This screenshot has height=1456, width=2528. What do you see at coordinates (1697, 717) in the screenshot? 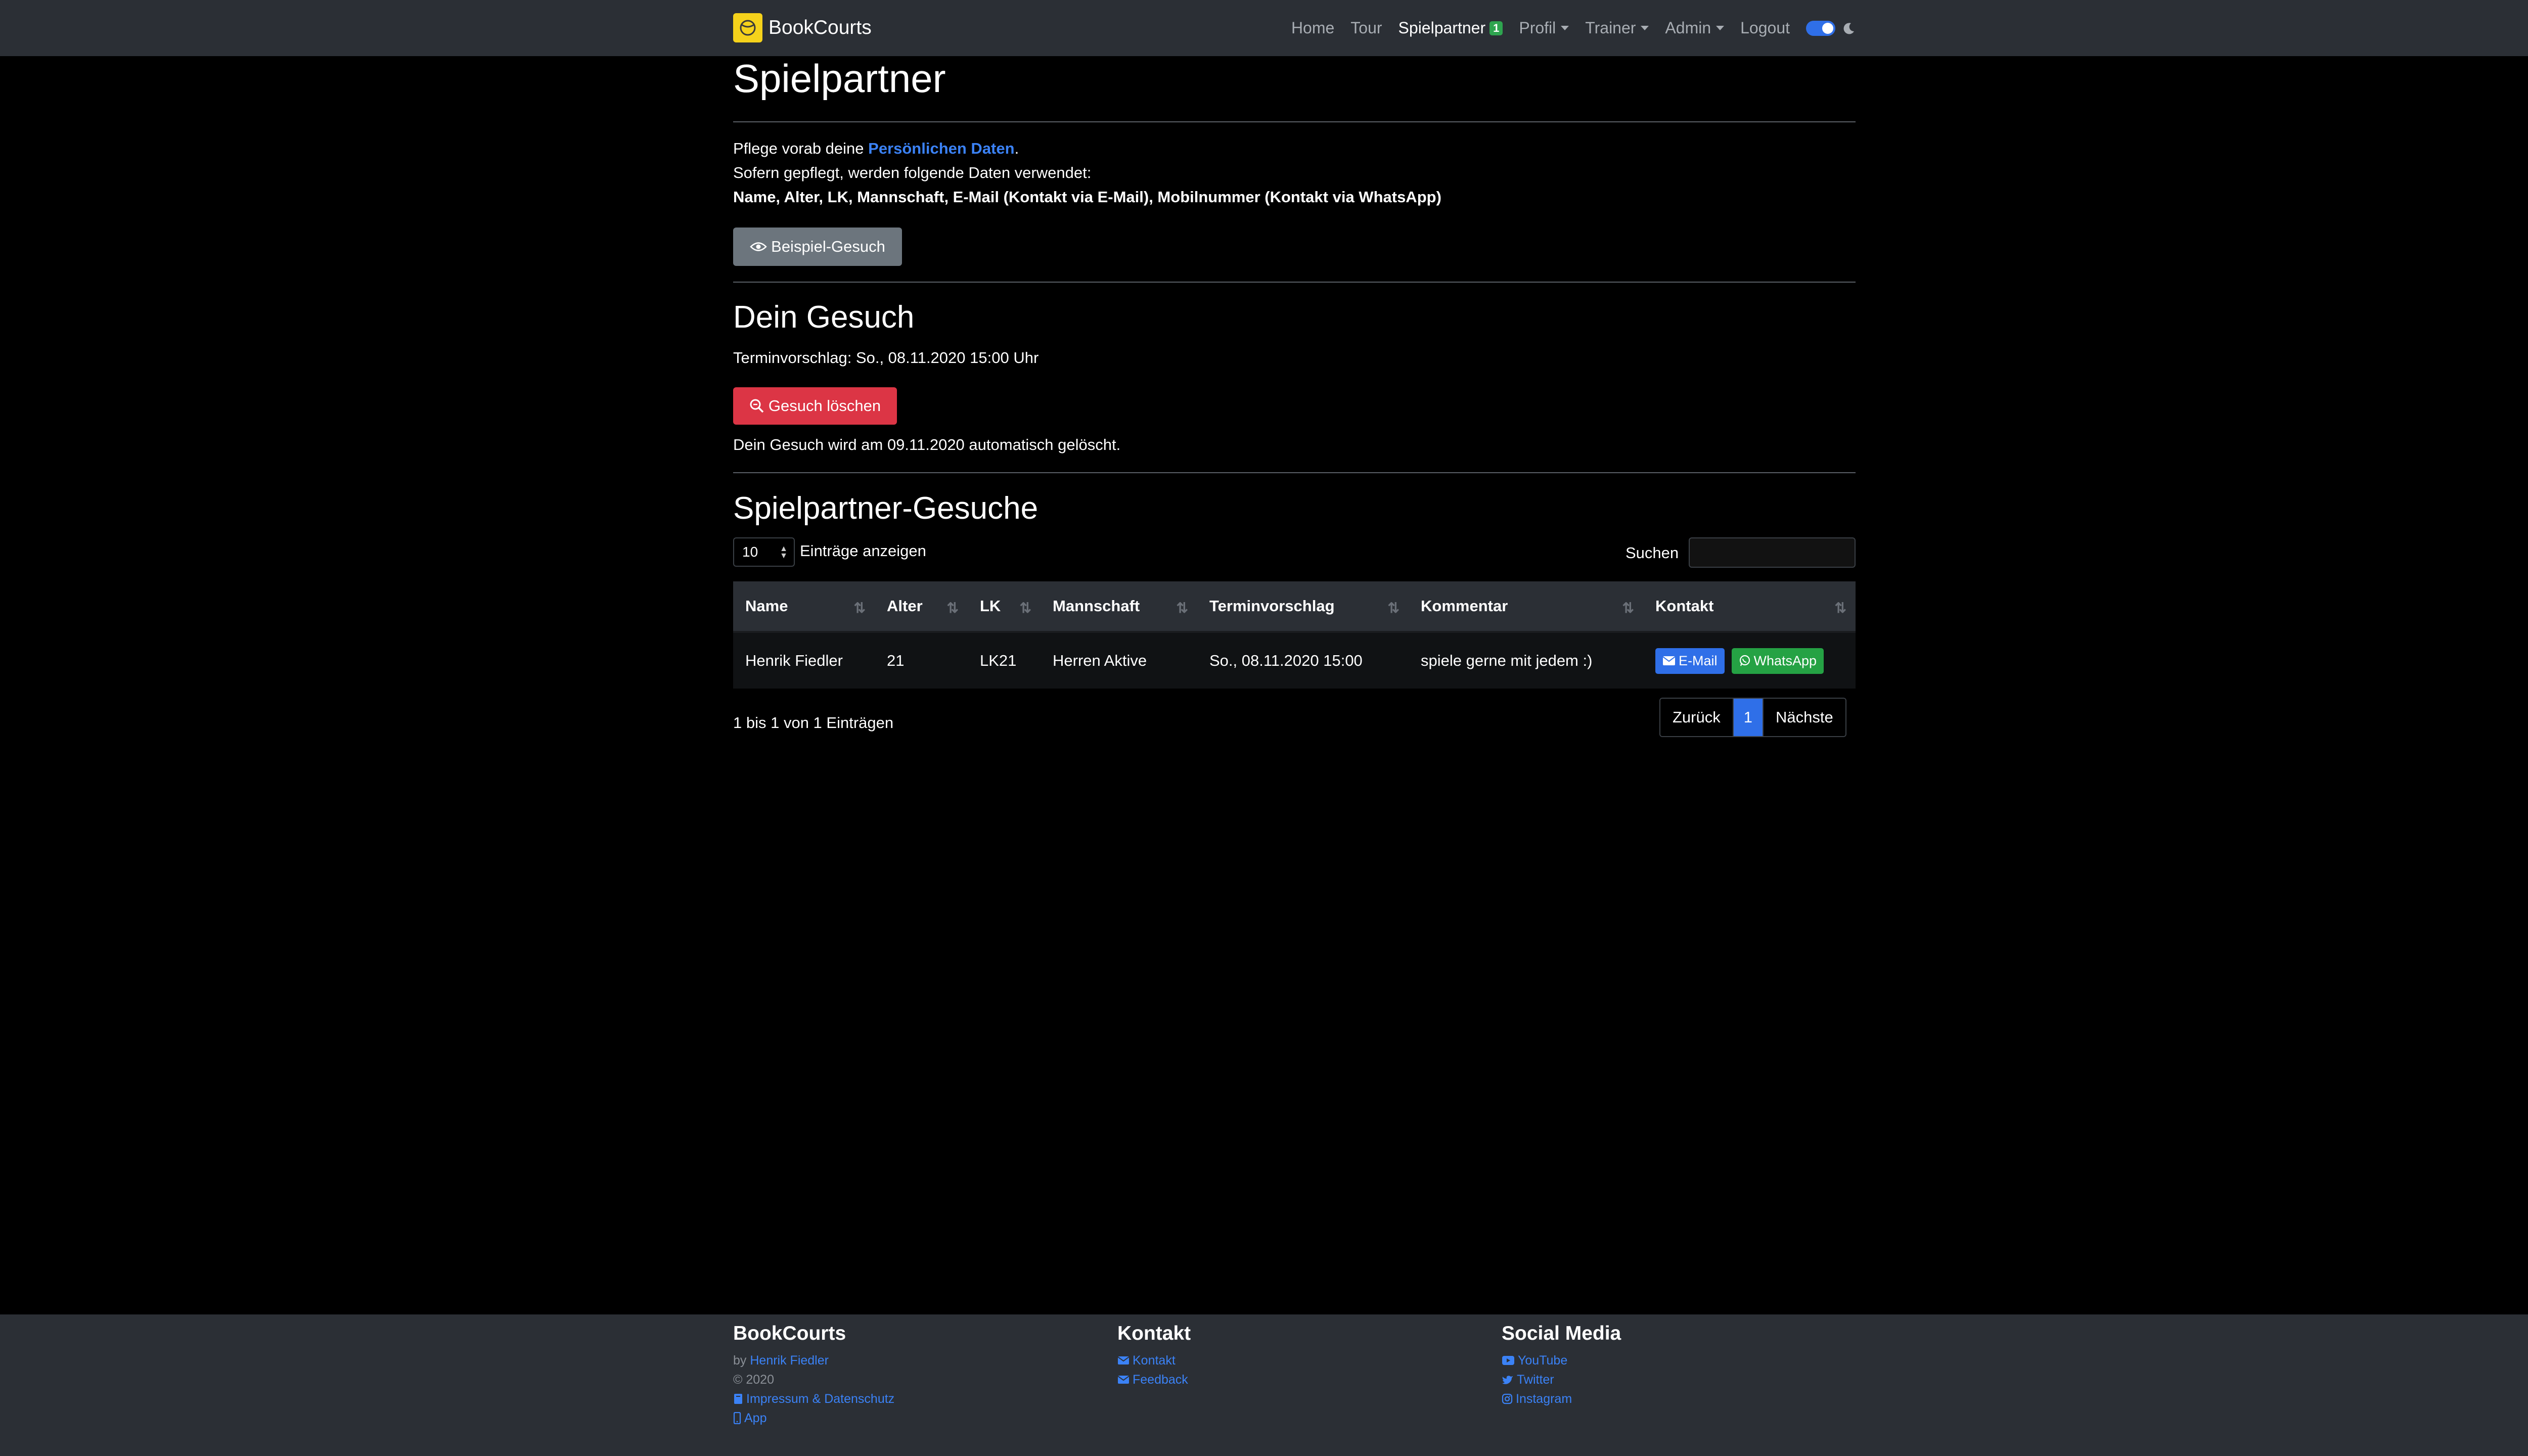
I see `pagination-prev: Zurück` at bounding box center [1697, 717].